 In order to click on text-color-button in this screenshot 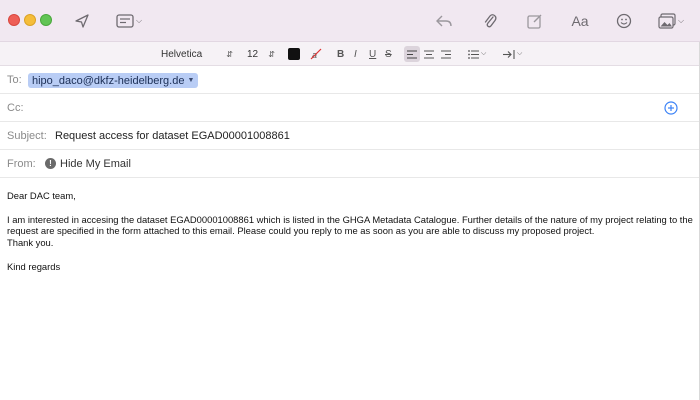, I will do `click(294, 54)`.